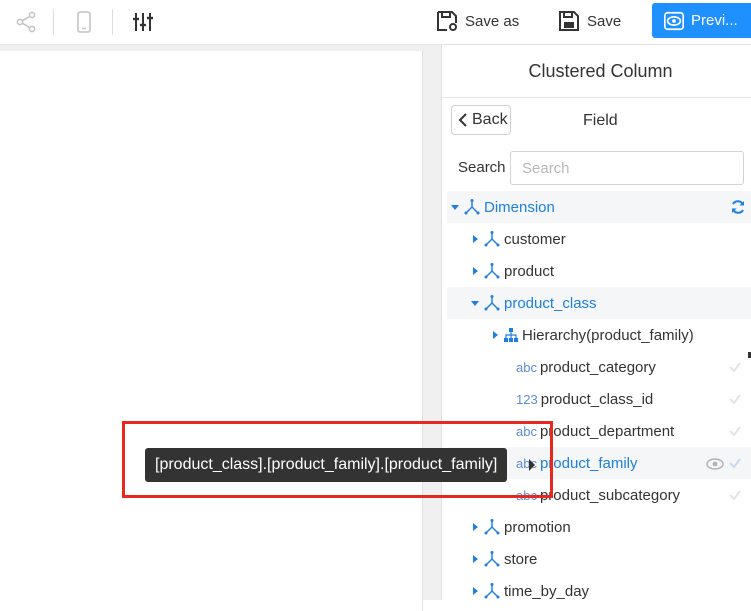 This screenshot has width=751, height=611. I want to click on tree-label: Dimension, so click(519, 207).